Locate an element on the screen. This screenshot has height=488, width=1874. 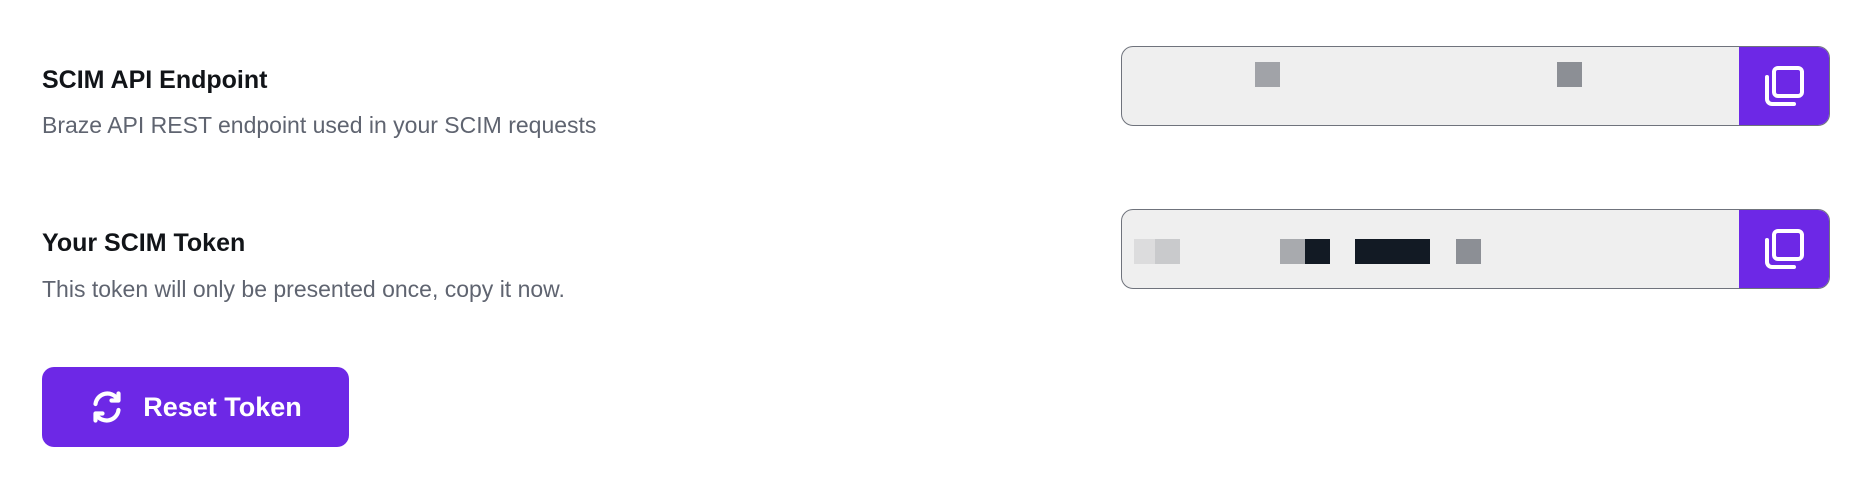
copy-token-button is located at coordinates (1784, 249).